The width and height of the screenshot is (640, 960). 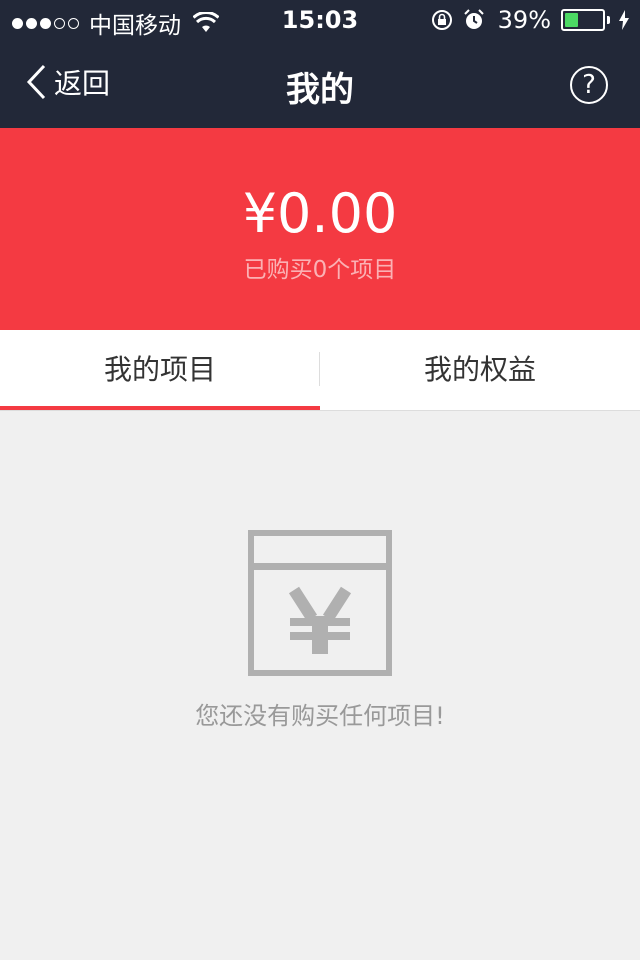 I want to click on wifi-icon, so click(x=206, y=22).